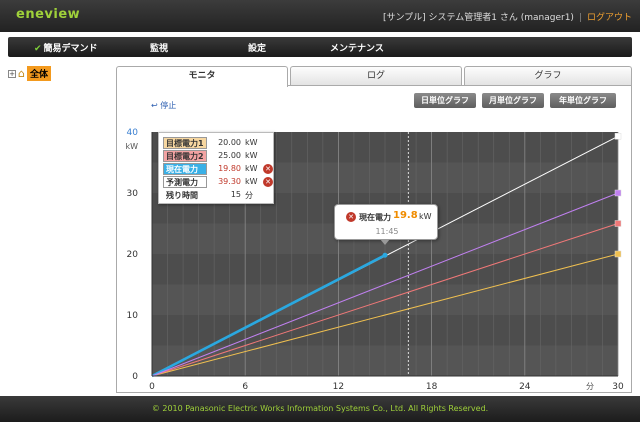  Describe the element at coordinates (48, 14) in the screenshot. I see `app-logo: eneview` at that location.